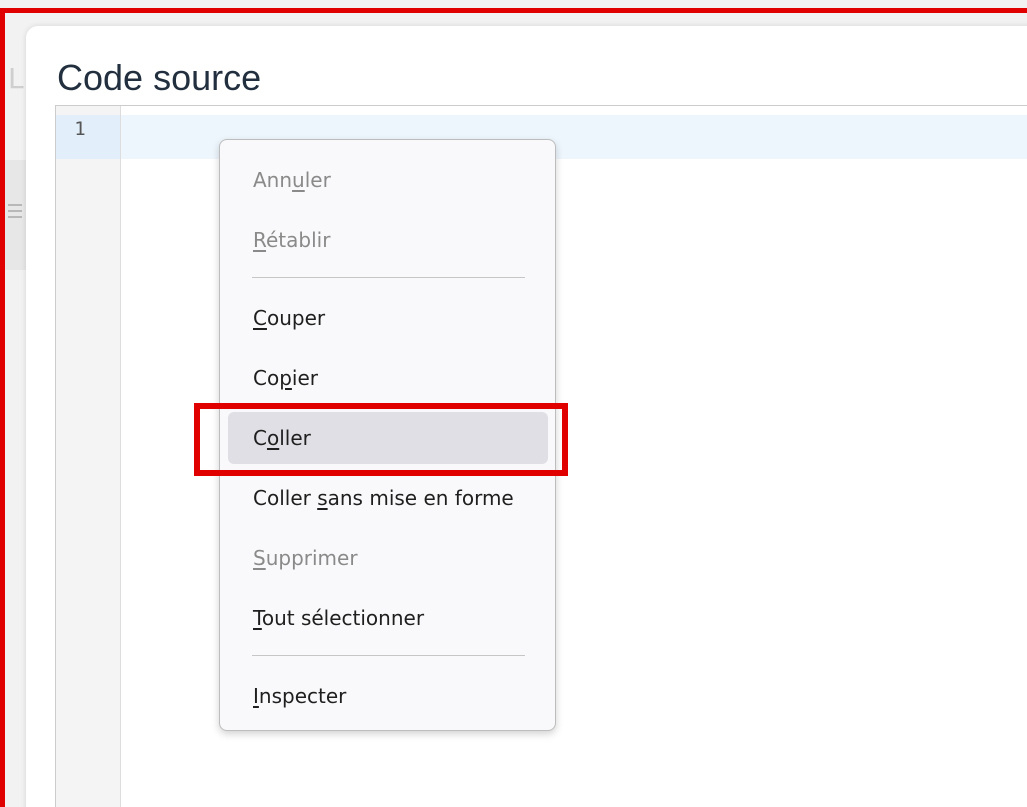 This screenshot has height=807, width=1027. Describe the element at coordinates (305, 558) in the screenshot. I see `menu-item-supprimer: Supprimer` at that location.